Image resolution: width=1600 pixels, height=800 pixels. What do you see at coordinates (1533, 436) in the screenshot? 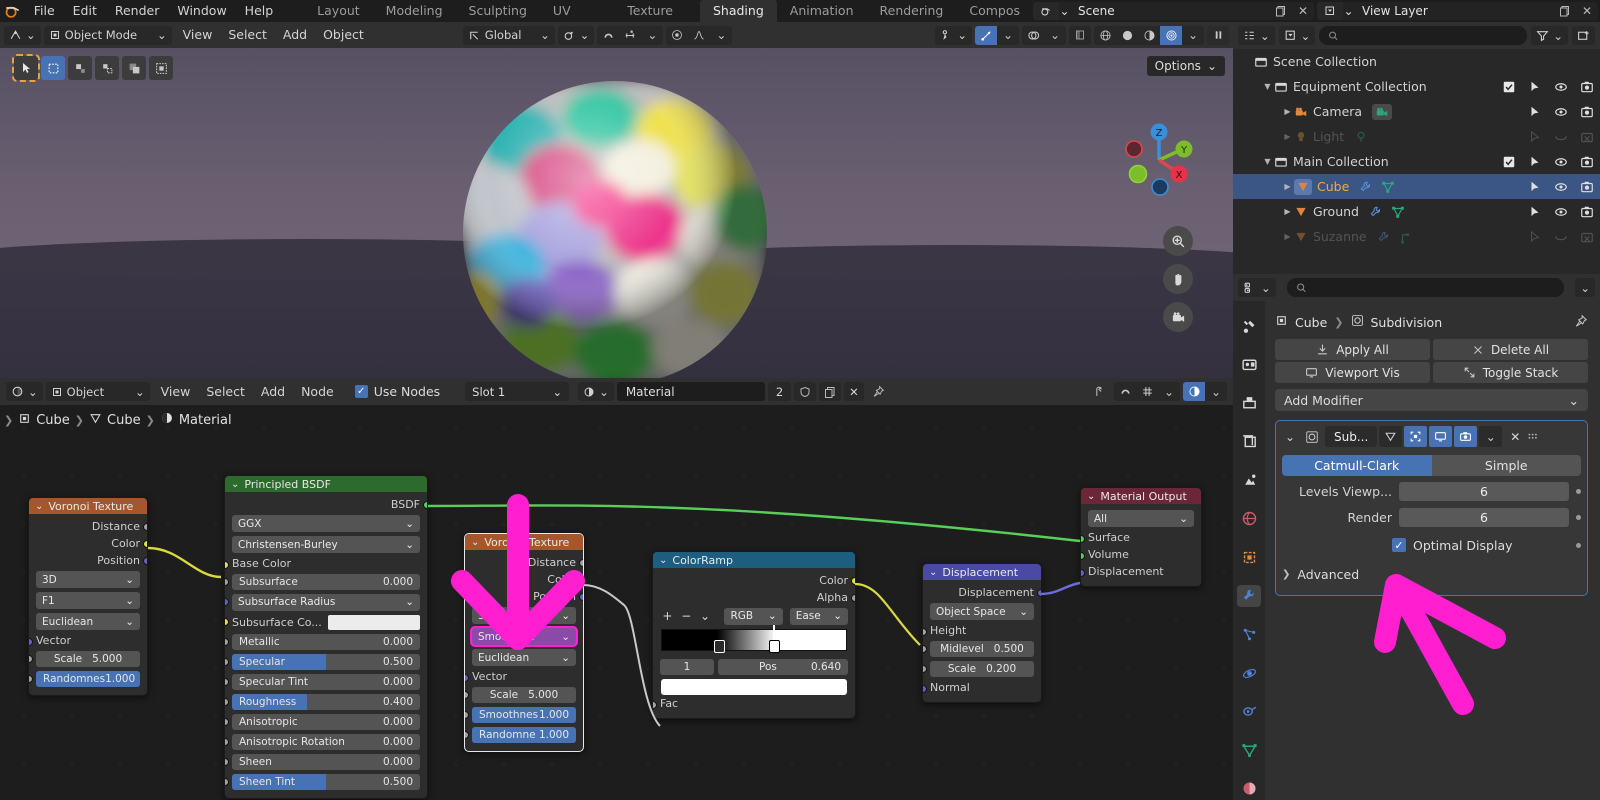
I see `drag-handle-icon` at bounding box center [1533, 436].